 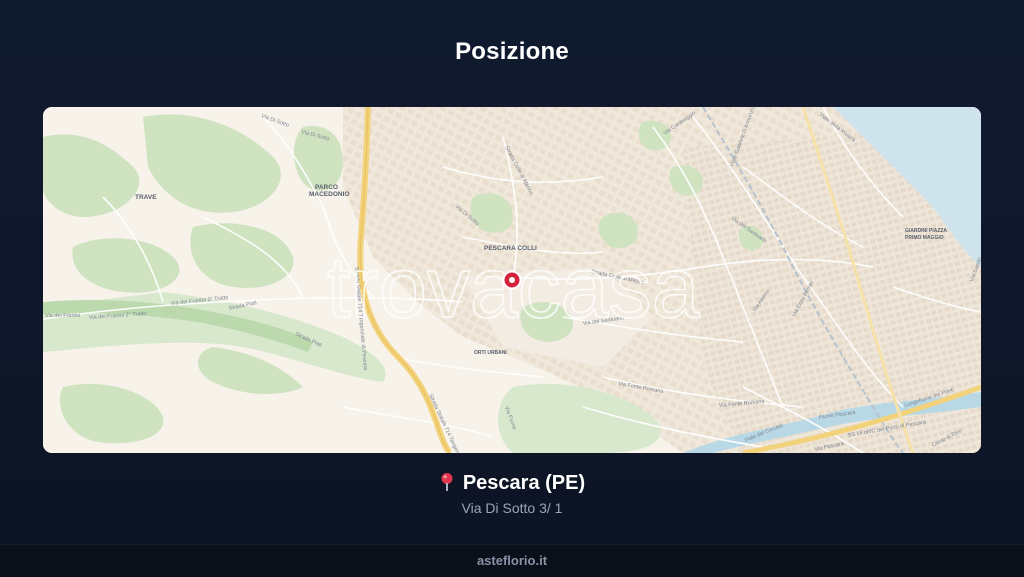 I want to click on area-label-trave: TRAVE, so click(x=146, y=197).